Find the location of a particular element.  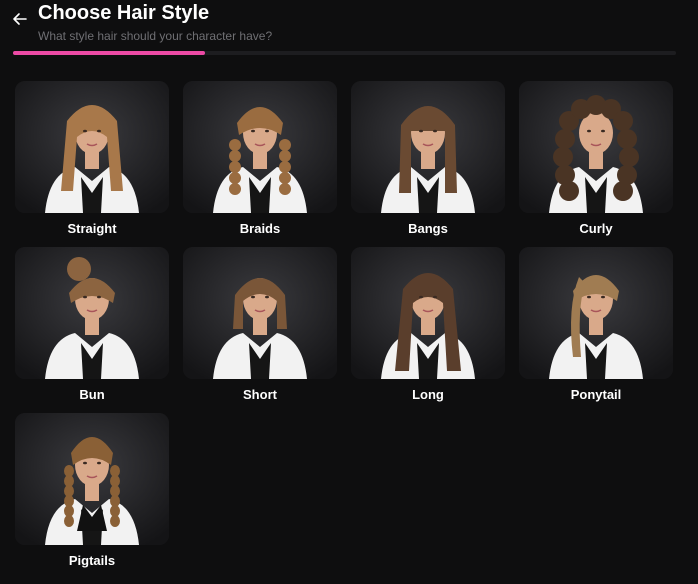

back-arrow-icon is located at coordinates (20, 19).